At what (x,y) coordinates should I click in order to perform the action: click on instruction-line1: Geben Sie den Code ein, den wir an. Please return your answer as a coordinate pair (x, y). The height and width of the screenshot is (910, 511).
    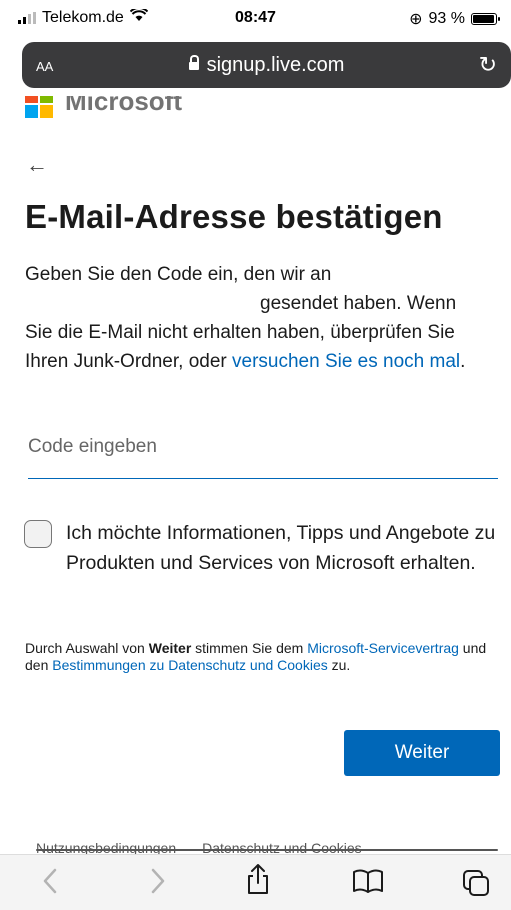
    Looking at the image, I should click on (178, 274).